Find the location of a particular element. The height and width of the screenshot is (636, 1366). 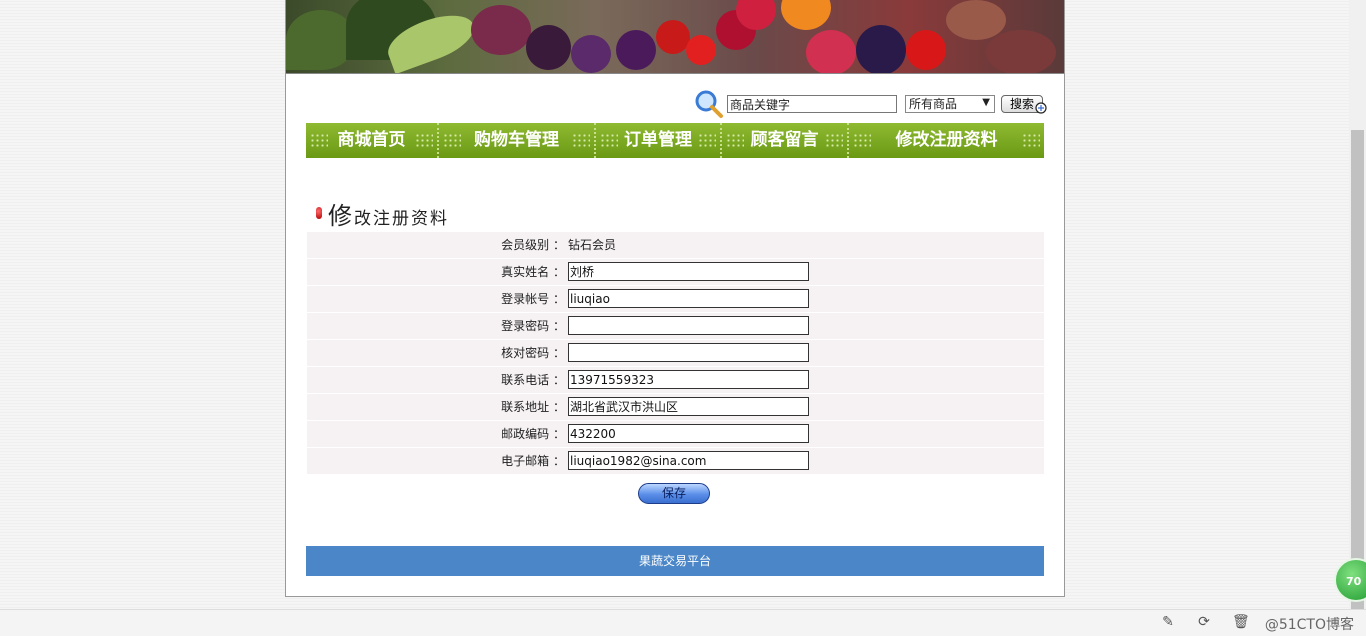

field-label: 登录密码 ： is located at coordinates (533, 326).